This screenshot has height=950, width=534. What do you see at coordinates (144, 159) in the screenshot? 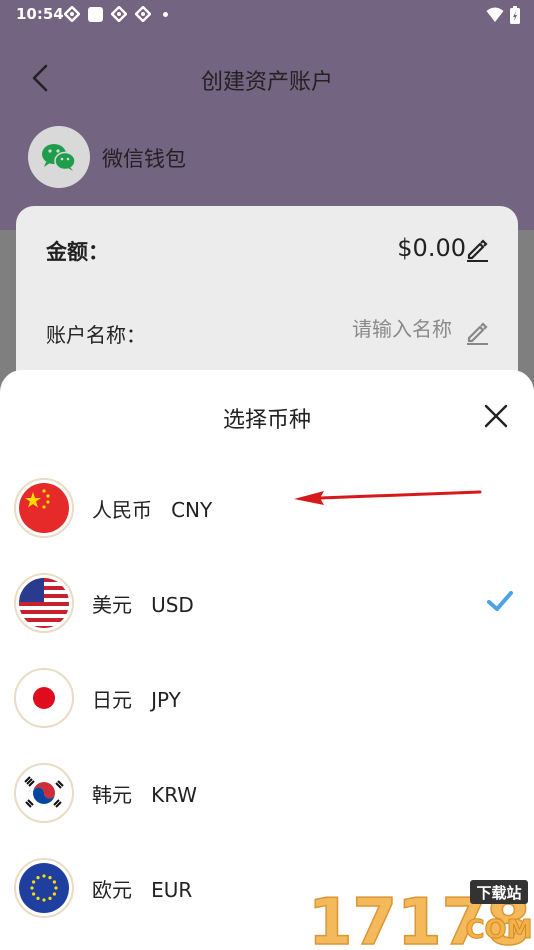
I see `wallet-name: 微信钱包` at bounding box center [144, 159].